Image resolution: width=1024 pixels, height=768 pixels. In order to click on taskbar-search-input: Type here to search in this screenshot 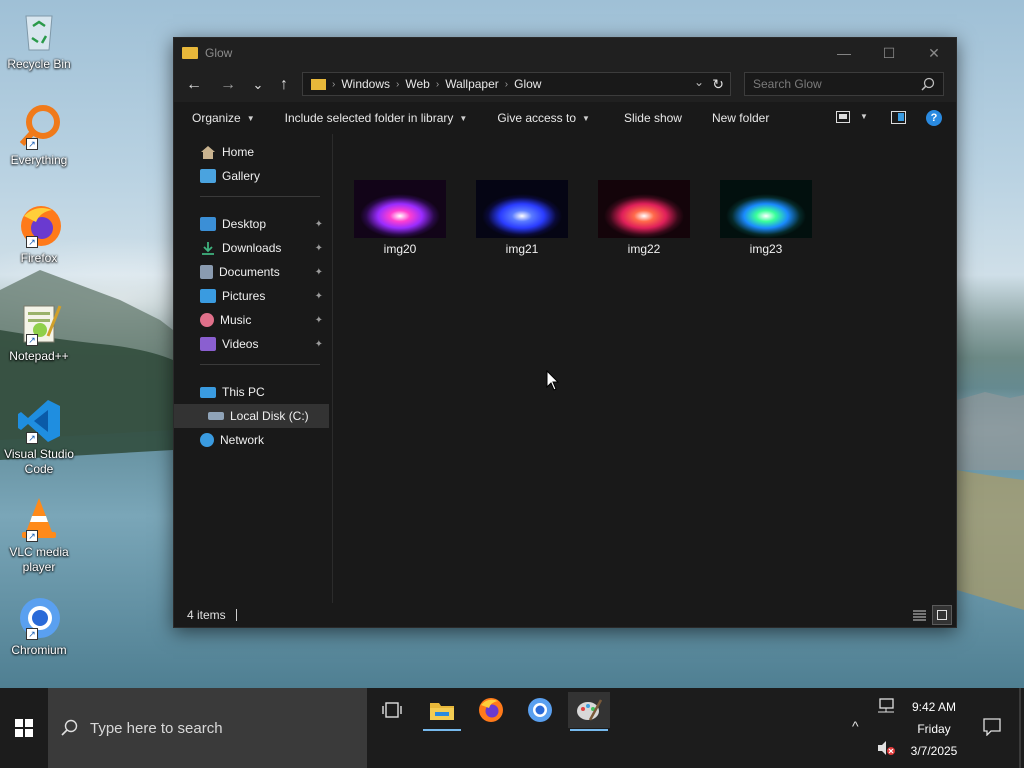, I will do `click(156, 728)`.